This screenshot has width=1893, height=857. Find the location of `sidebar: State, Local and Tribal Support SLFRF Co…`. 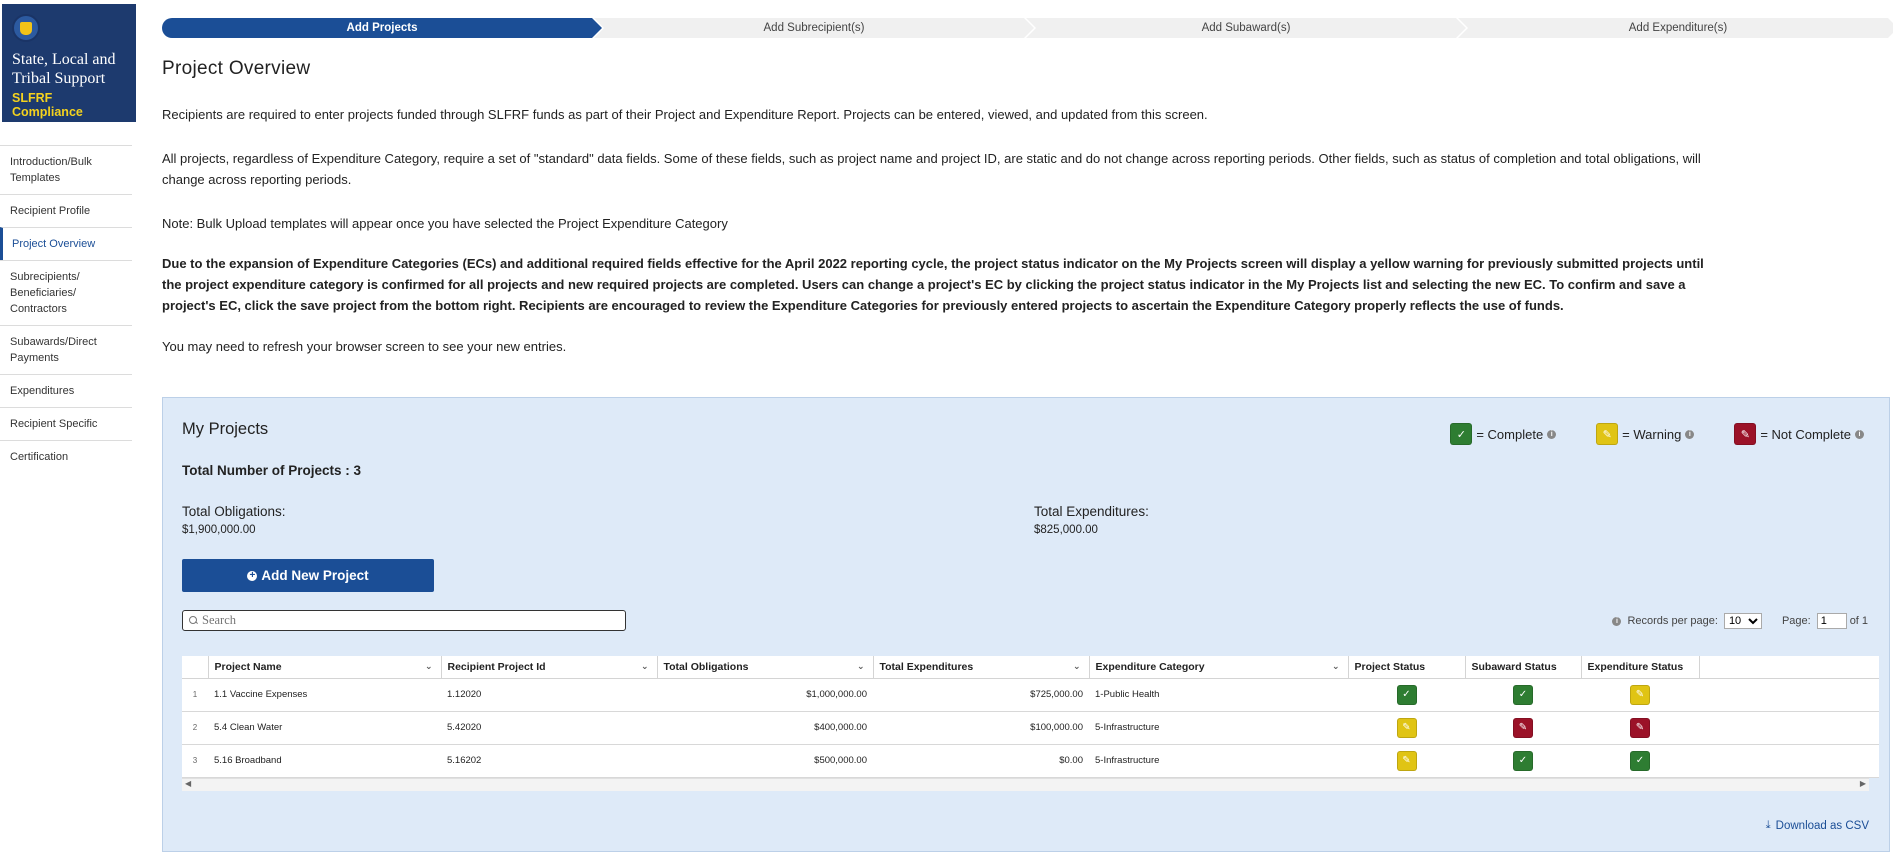

sidebar: State, Local and Tribal Support SLFRF Co… is located at coordinates (70, 428).